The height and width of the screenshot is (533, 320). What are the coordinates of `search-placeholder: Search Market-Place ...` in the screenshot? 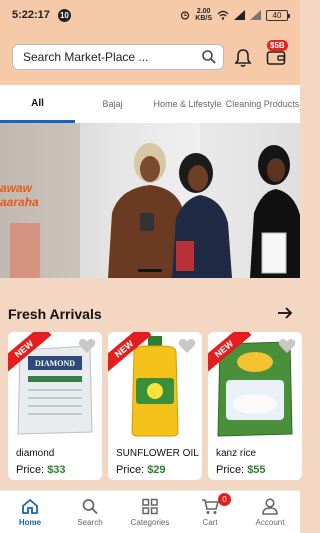 It's located at (86, 57).